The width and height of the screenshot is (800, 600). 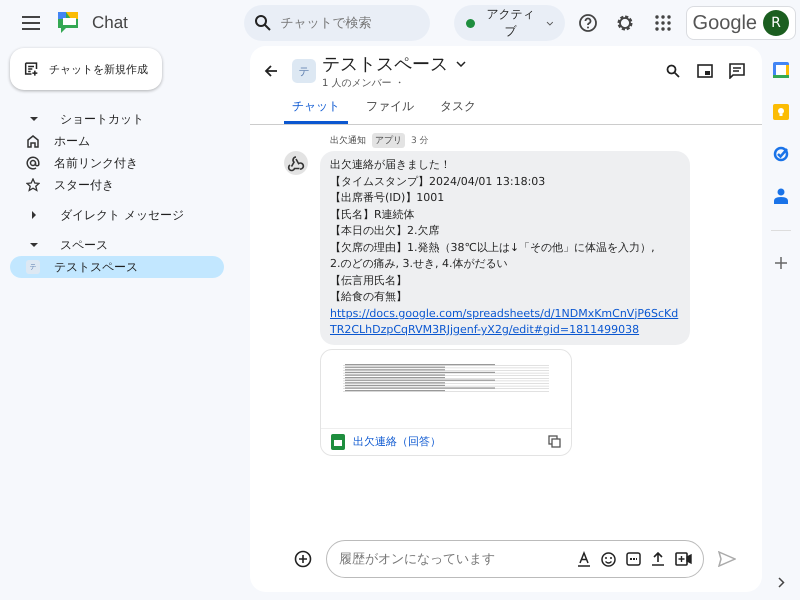 I want to click on gif-icon, so click(x=633, y=559).